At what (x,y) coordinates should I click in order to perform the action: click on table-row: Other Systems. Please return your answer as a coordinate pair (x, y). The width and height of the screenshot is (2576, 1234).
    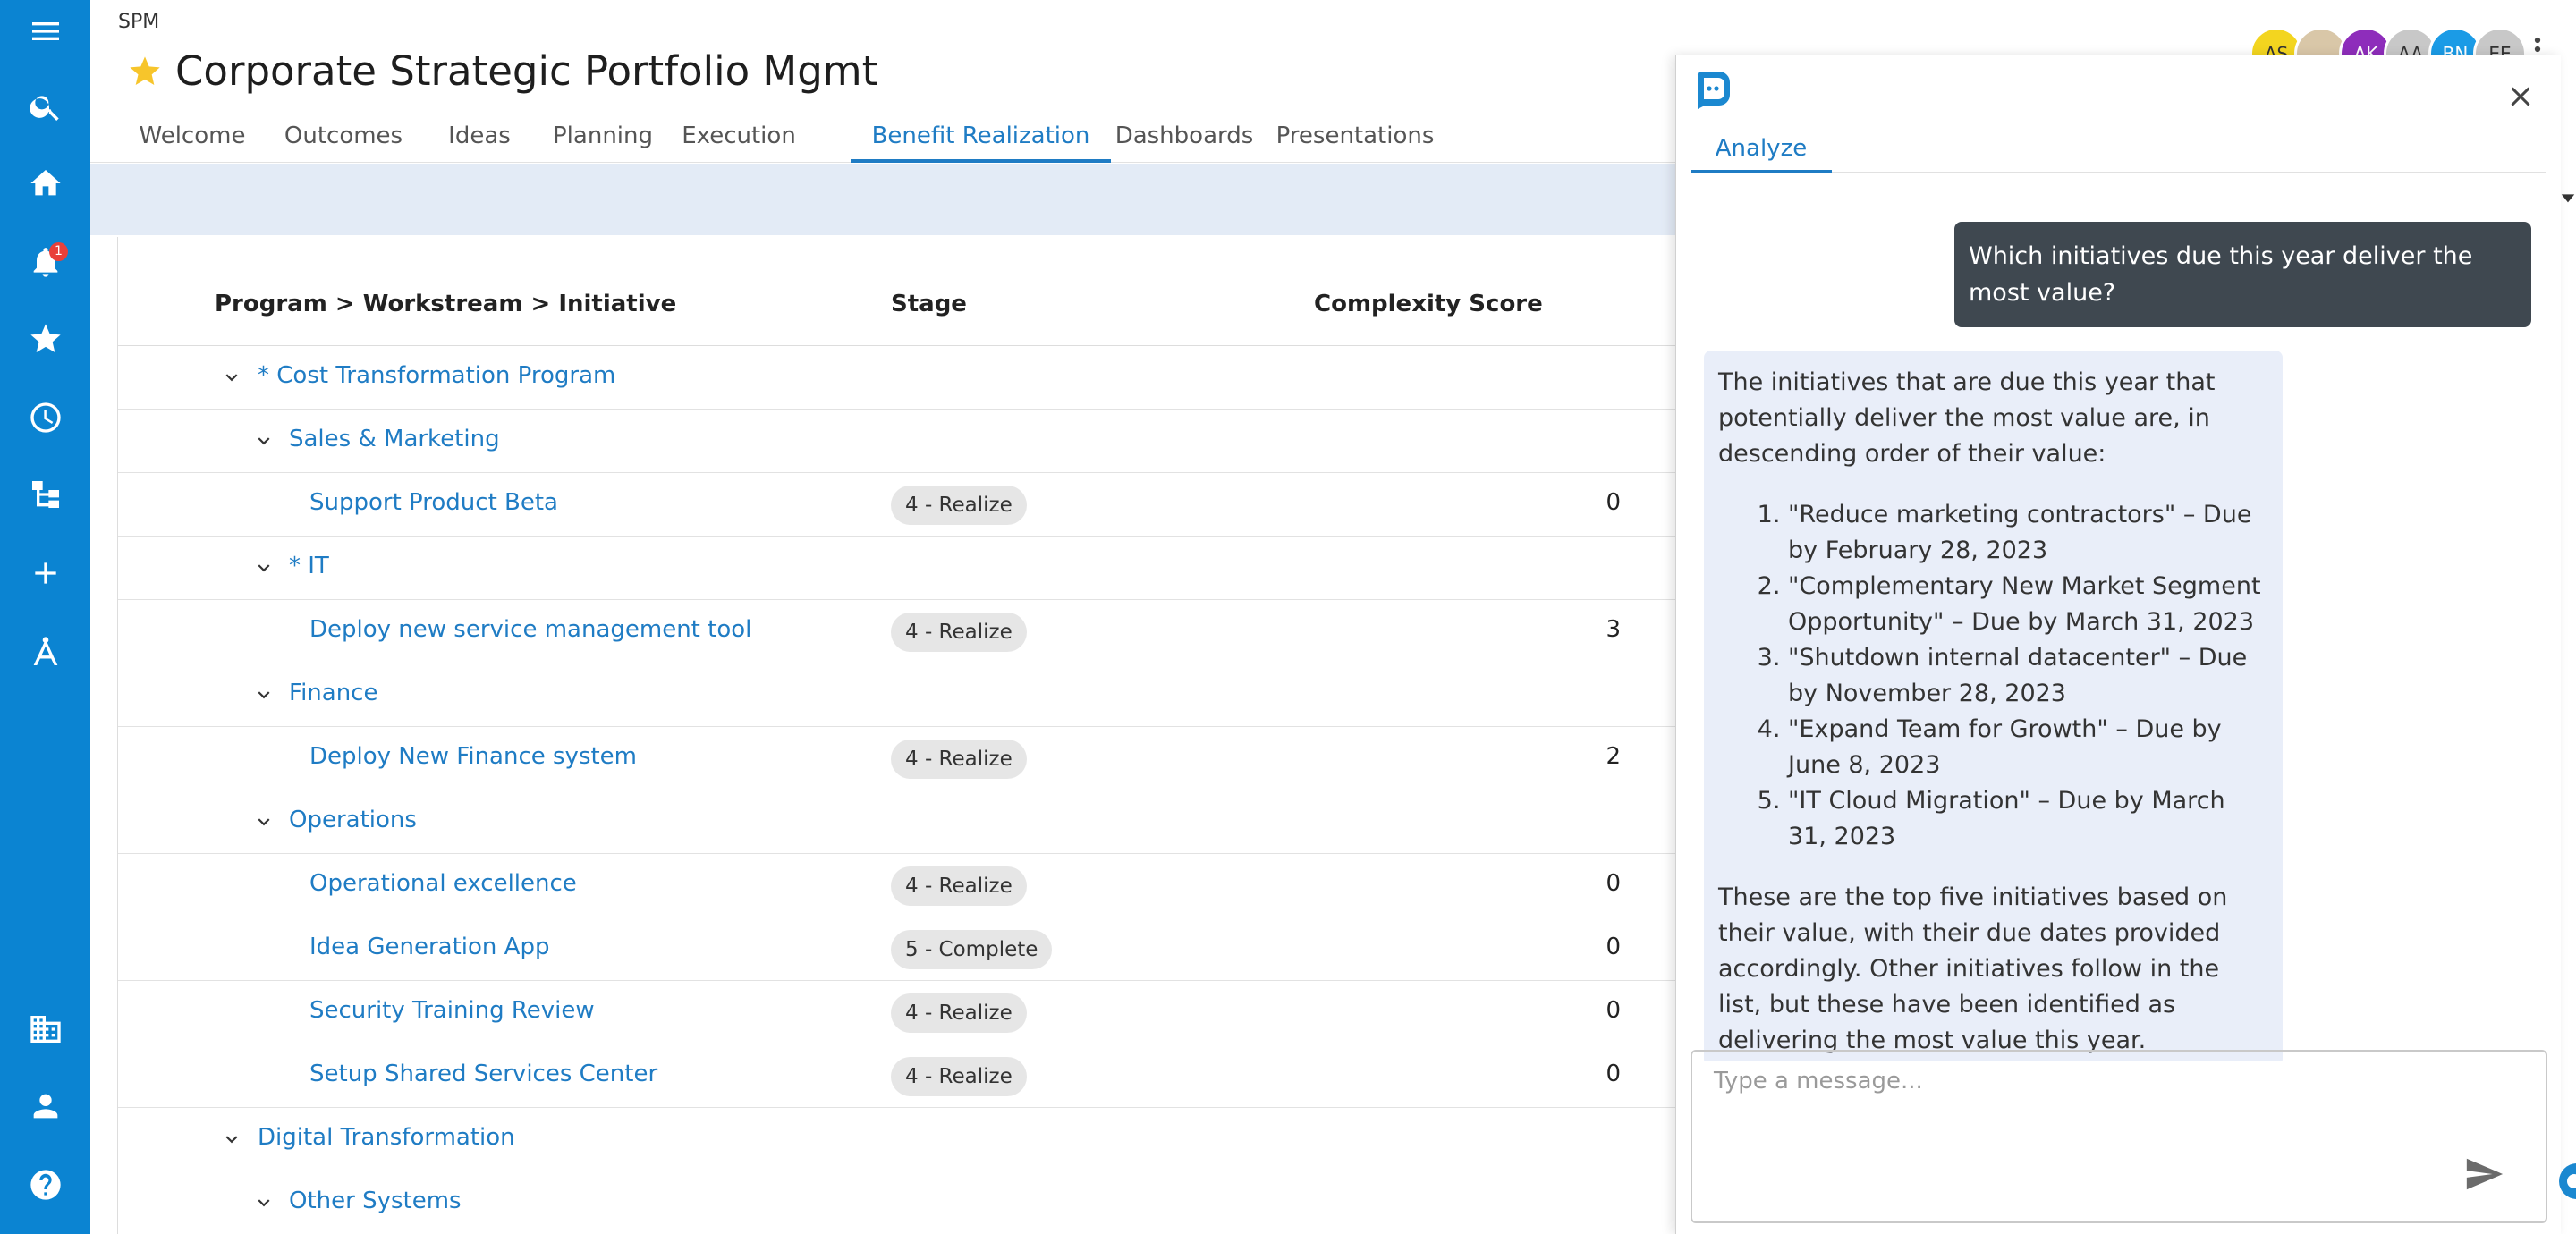
    Looking at the image, I should click on (897, 1202).